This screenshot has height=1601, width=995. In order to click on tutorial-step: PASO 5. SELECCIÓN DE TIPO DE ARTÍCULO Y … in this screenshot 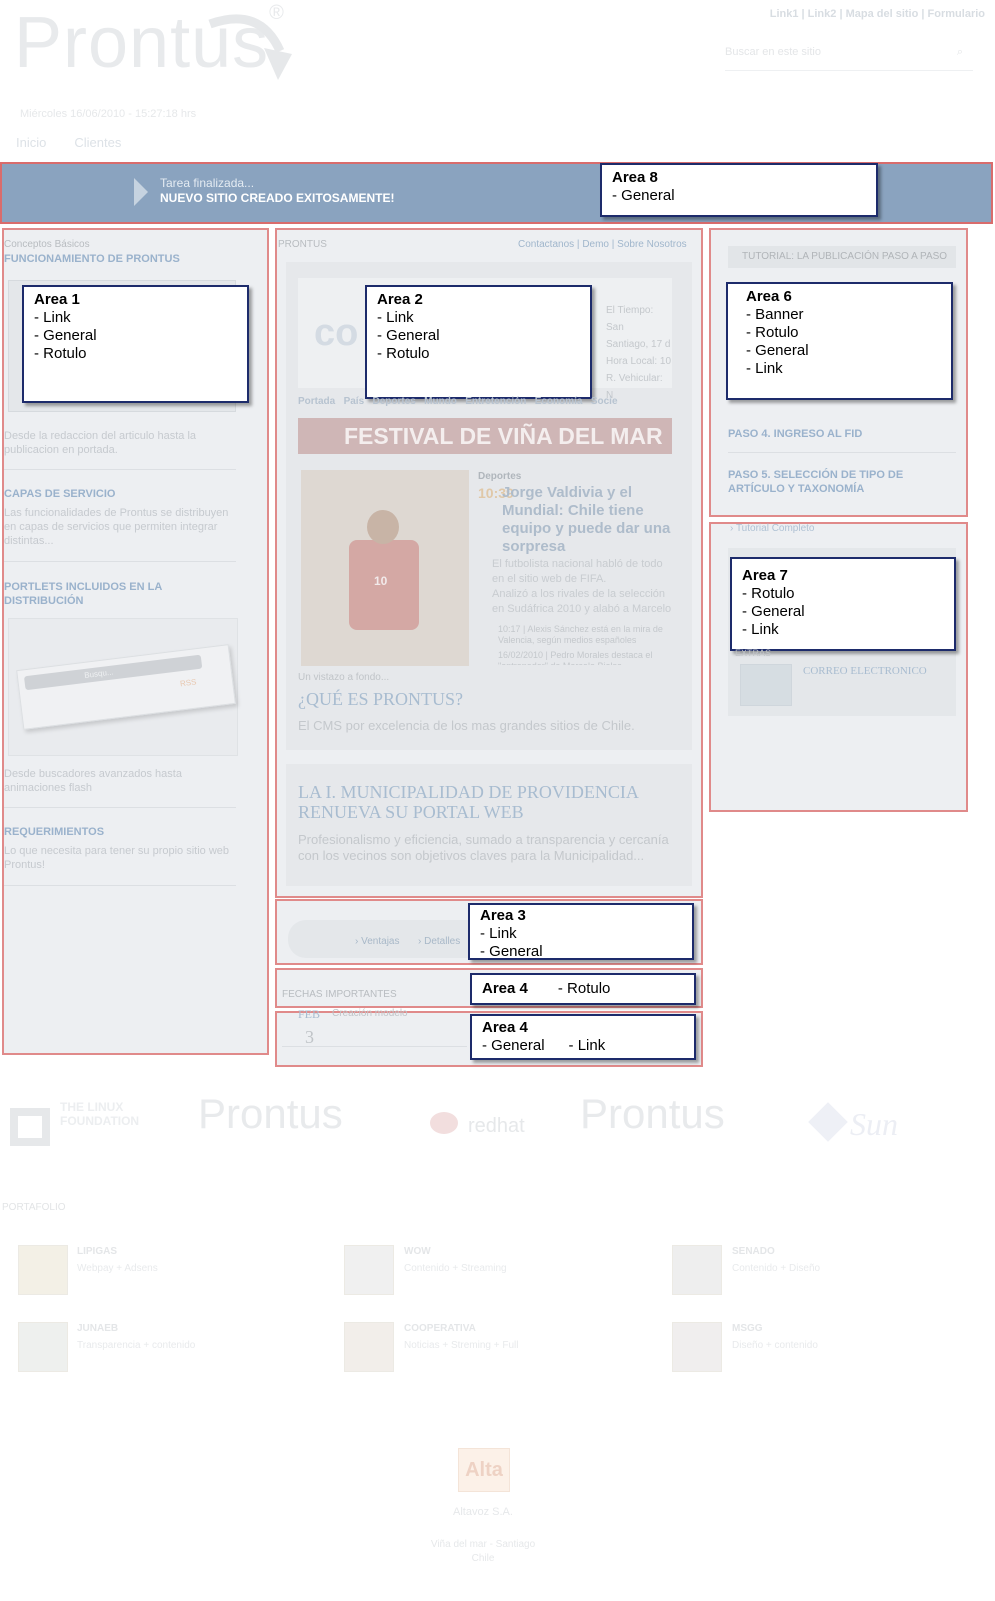, I will do `click(828, 482)`.